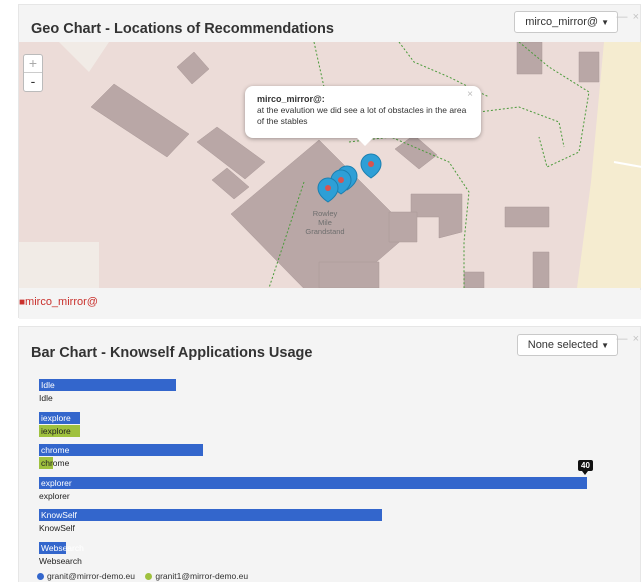 This screenshot has height=582, width=641. I want to click on bar-websearch-series1: Websearch, so click(61, 547).